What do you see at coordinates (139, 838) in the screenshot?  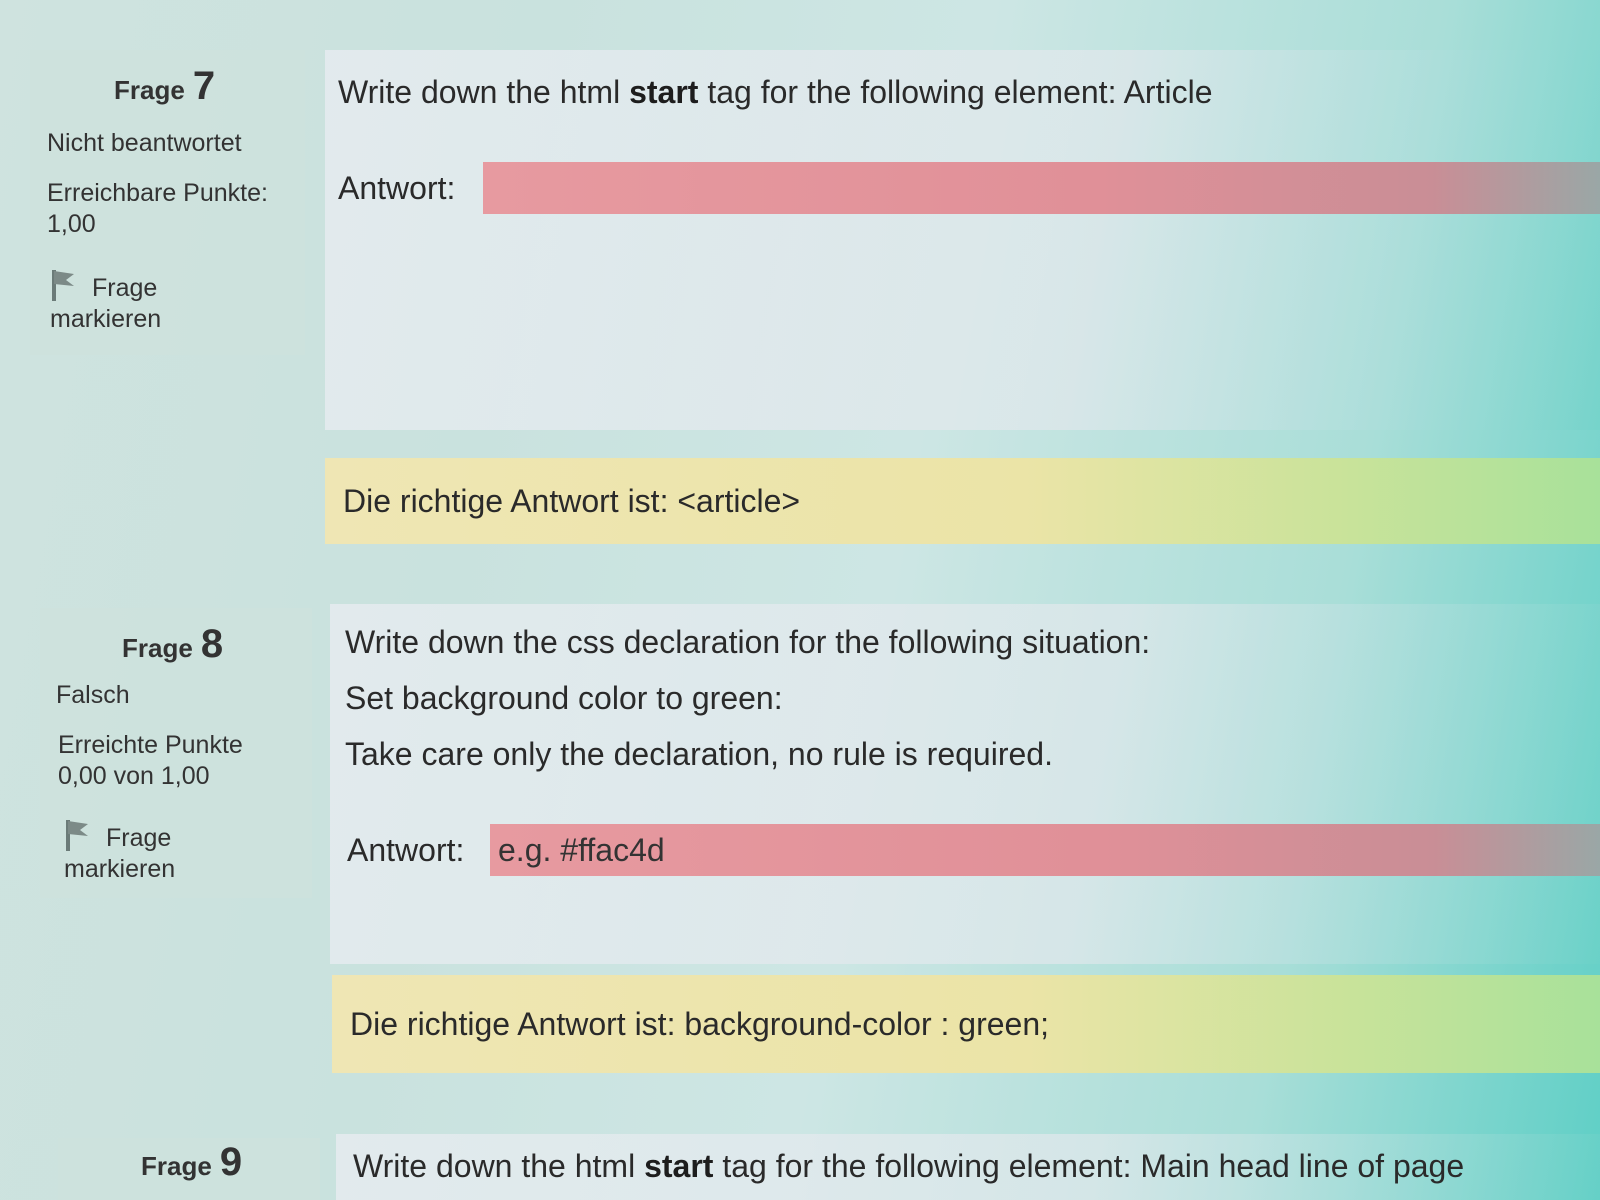 I see `flag-label-line1: Frage` at bounding box center [139, 838].